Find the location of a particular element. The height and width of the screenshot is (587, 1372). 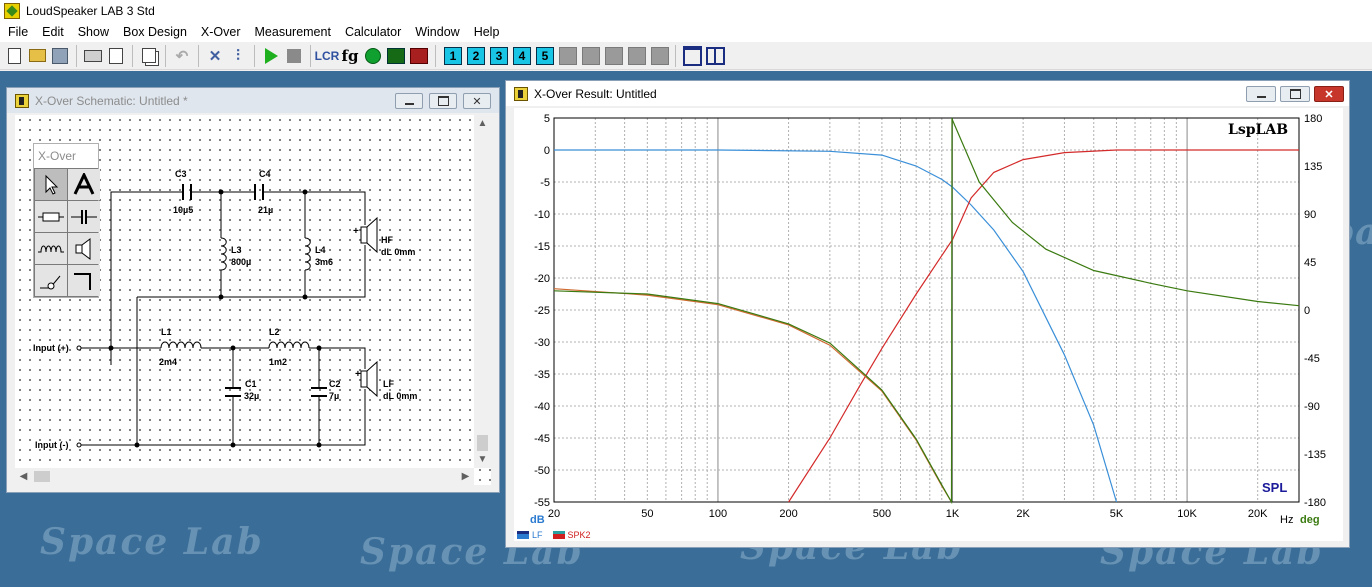

speaker-icon is located at coordinates (83, 248).